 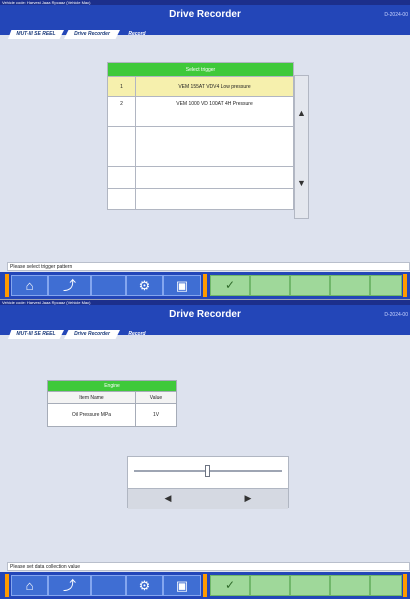 I want to click on list-item-label: VEM 155AT VDV4 Low pressure, so click(x=214, y=86).